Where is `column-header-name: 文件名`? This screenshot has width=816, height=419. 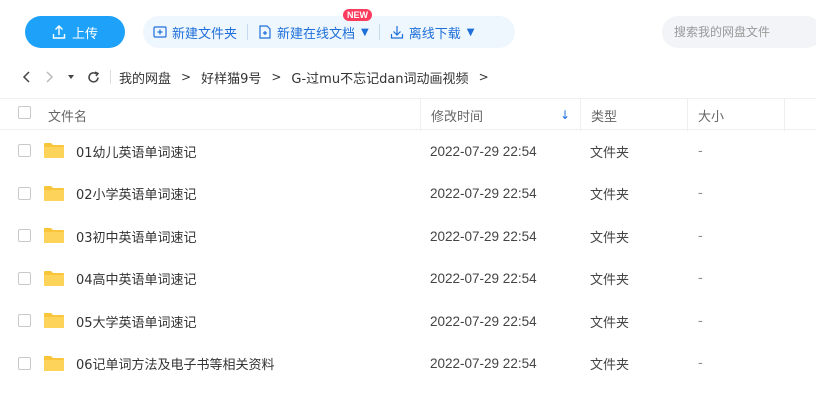 column-header-name: 文件名 is located at coordinates (67, 115).